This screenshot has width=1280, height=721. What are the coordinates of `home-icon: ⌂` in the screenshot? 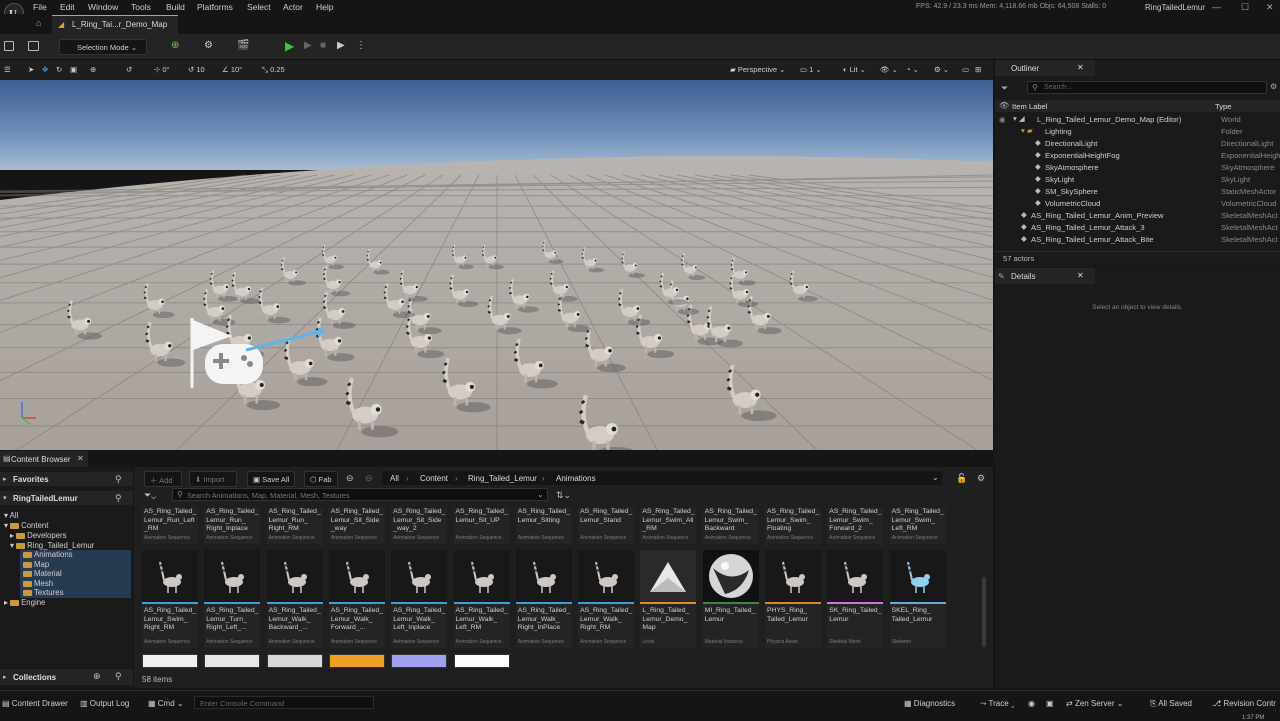 It's located at (38, 23).